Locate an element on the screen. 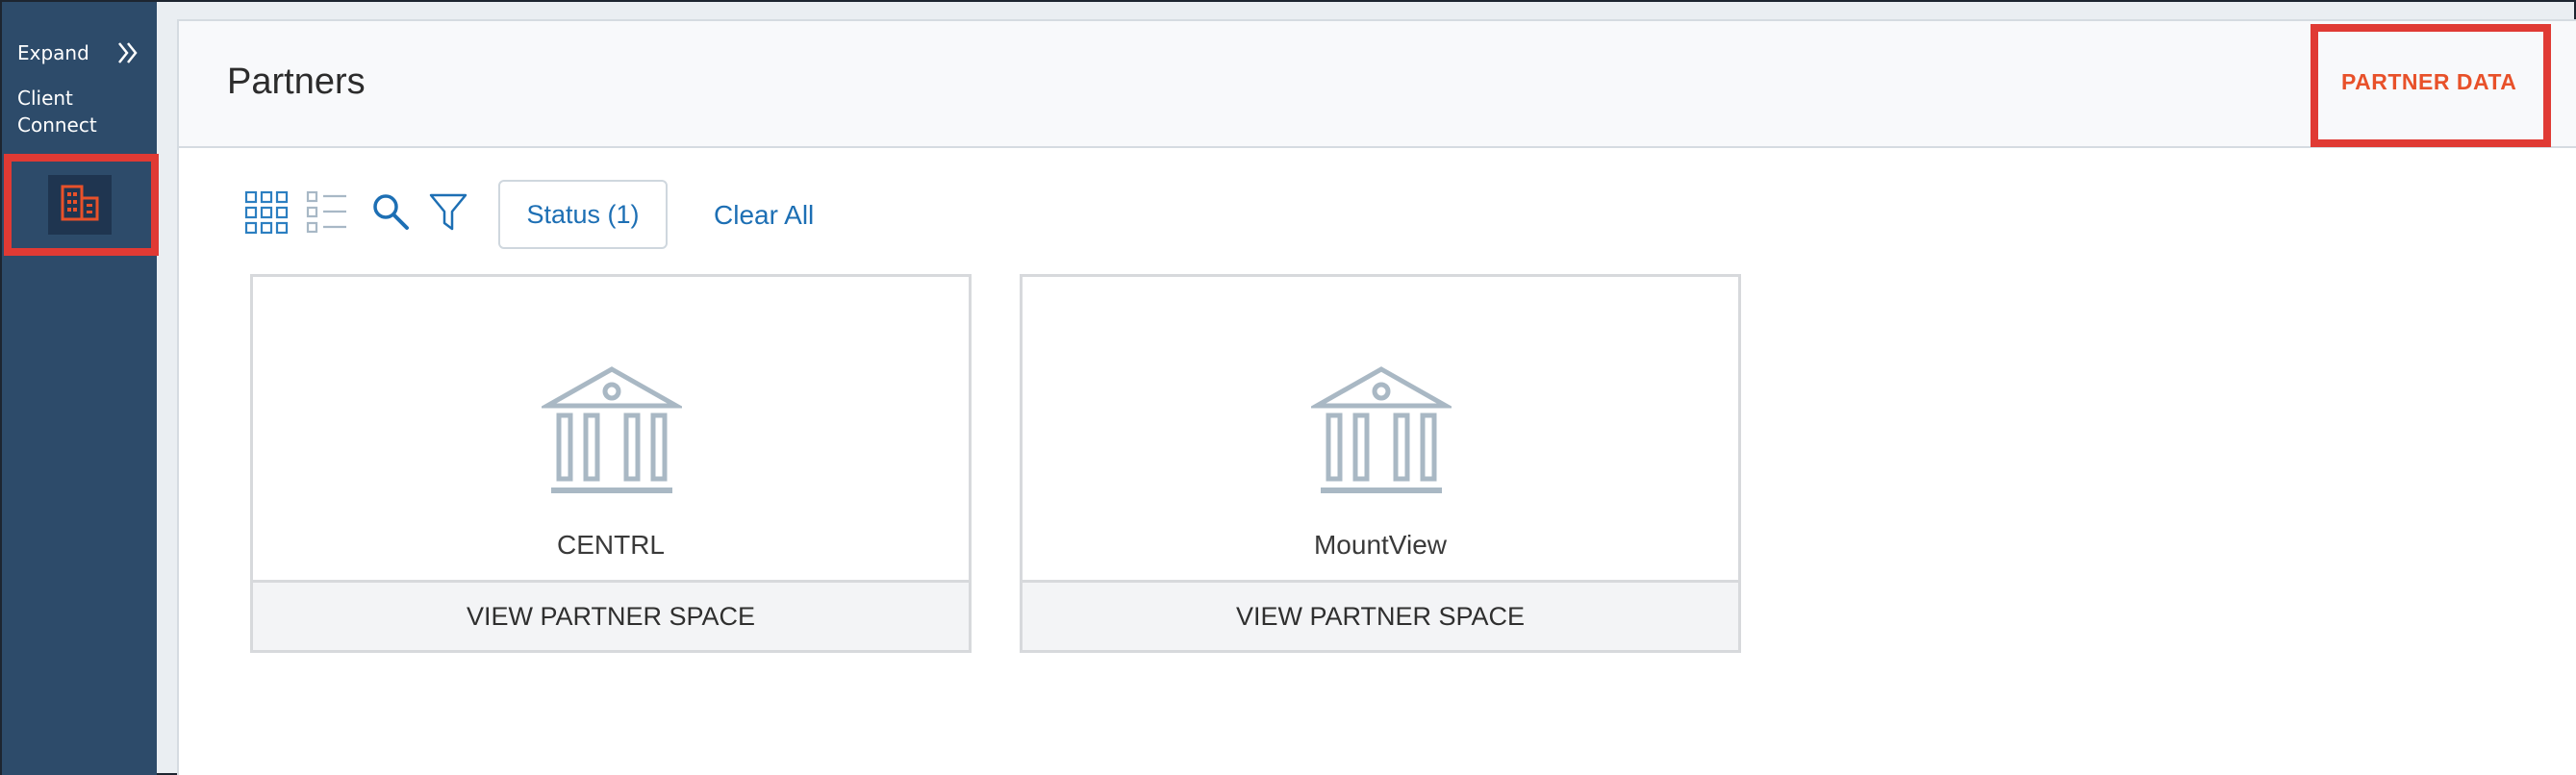 This screenshot has height=775, width=2576. partner-card: CENTRL VIEW PARTNER SPACE is located at coordinates (611, 464).